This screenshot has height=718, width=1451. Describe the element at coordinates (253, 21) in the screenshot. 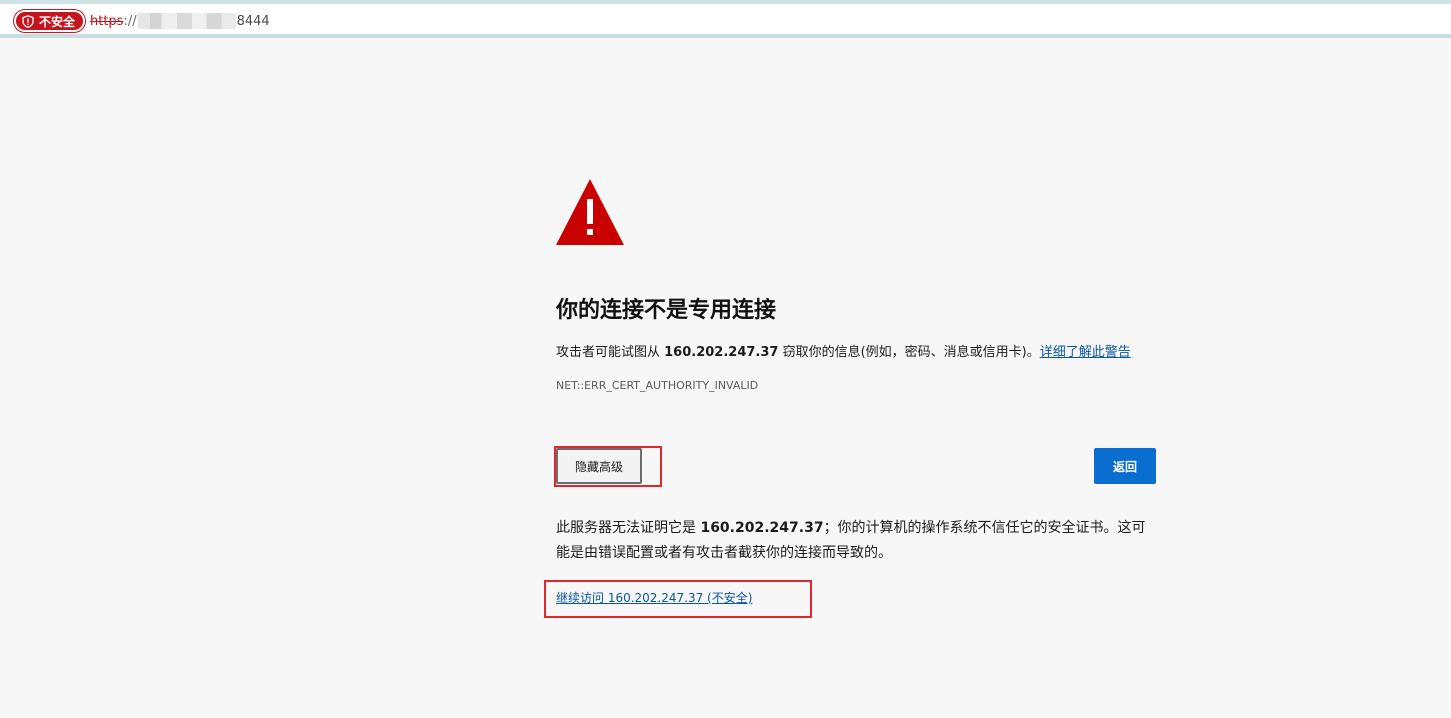

I see `url-port: 8444` at that location.